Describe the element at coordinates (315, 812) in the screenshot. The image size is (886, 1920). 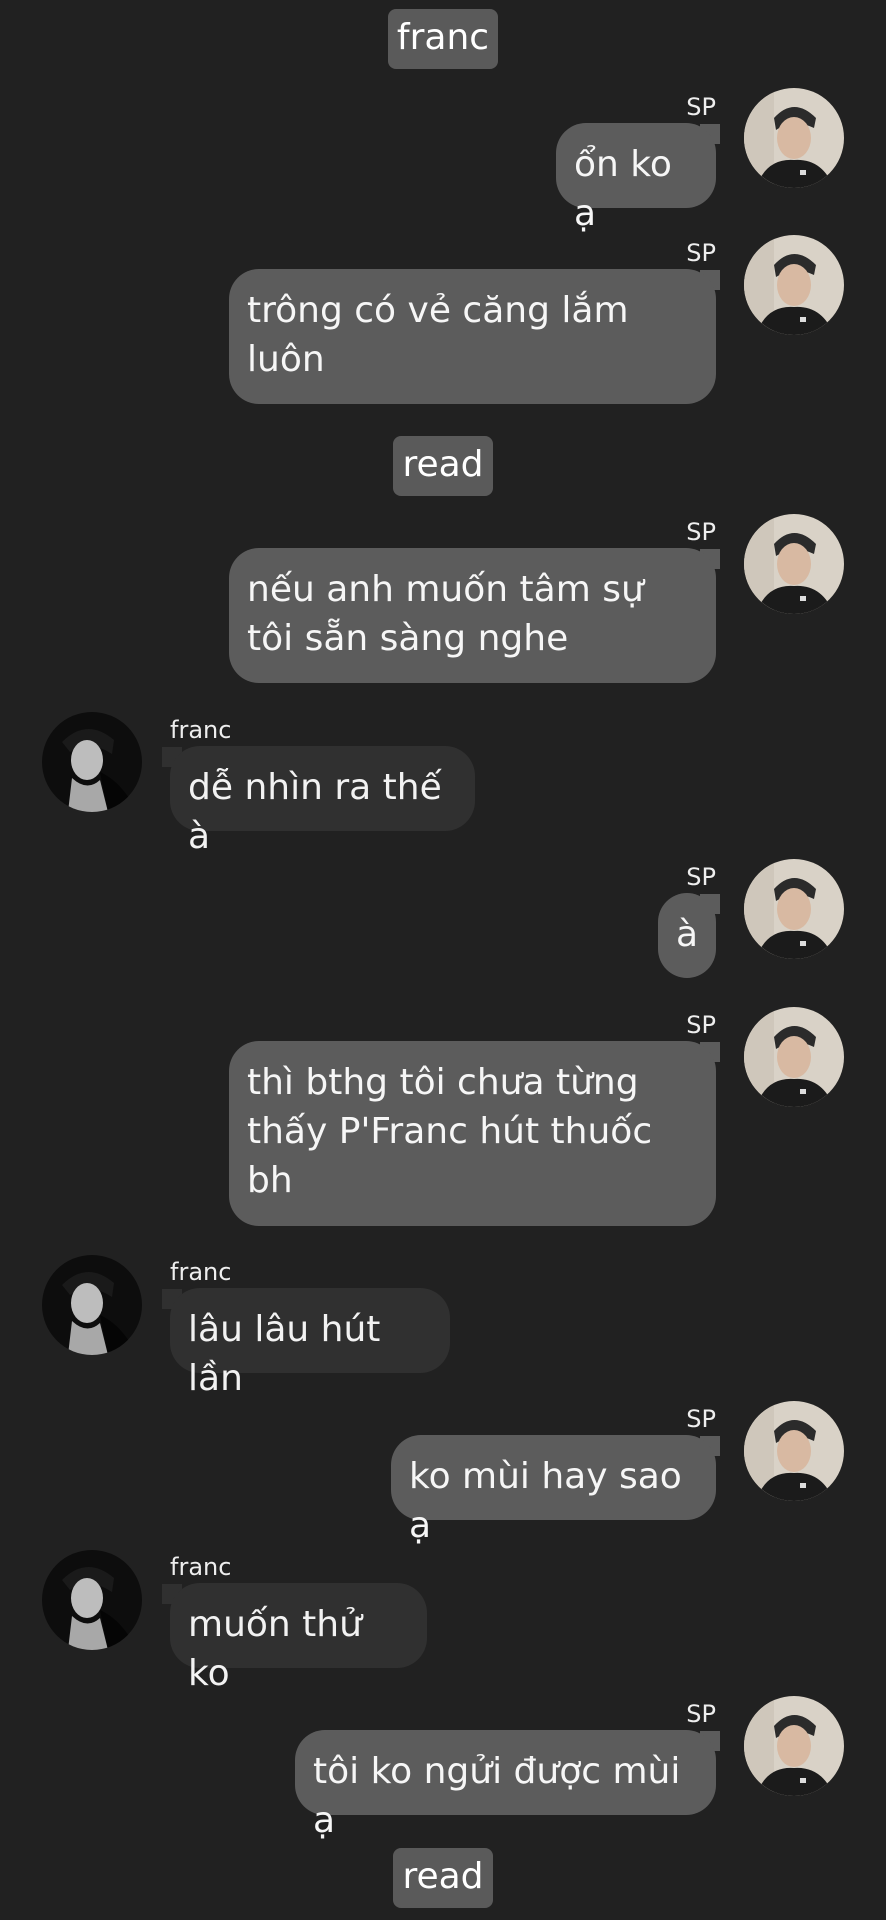
I see `message-text: dễ nhìn ra thế à` at that location.